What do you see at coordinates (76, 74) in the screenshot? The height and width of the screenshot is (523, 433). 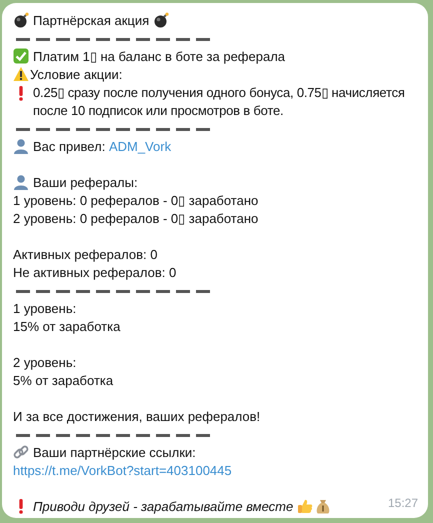 I see `condition-heading: Условие акции:` at bounding box center [76, 74].